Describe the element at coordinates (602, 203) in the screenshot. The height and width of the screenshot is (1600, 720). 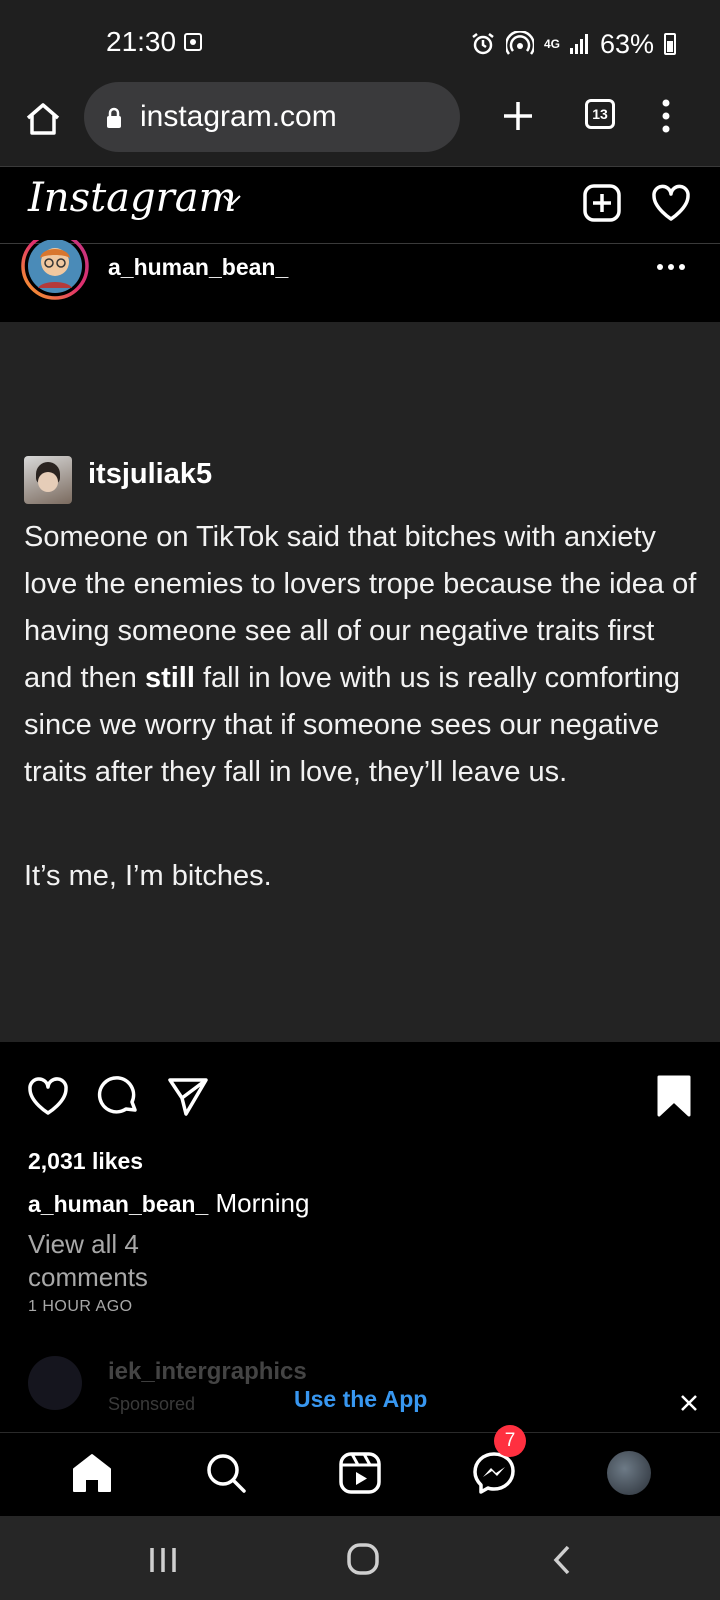
I see `new-post-icon` at that location.